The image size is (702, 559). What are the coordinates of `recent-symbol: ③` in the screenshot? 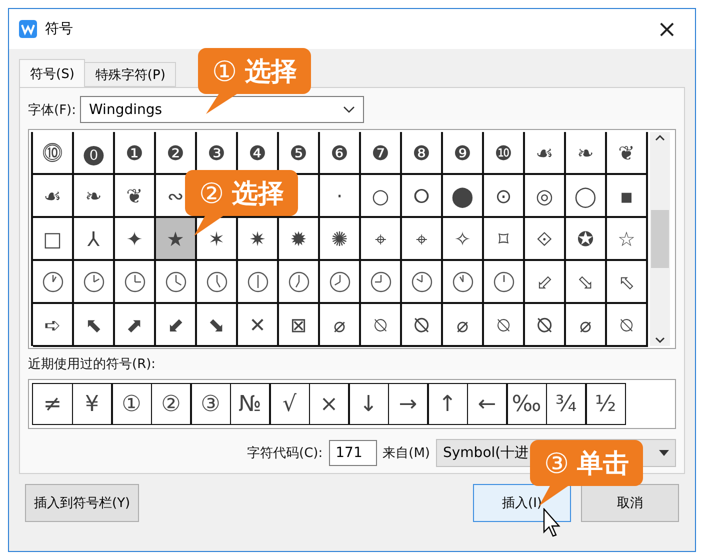 It's located at (210, 404).